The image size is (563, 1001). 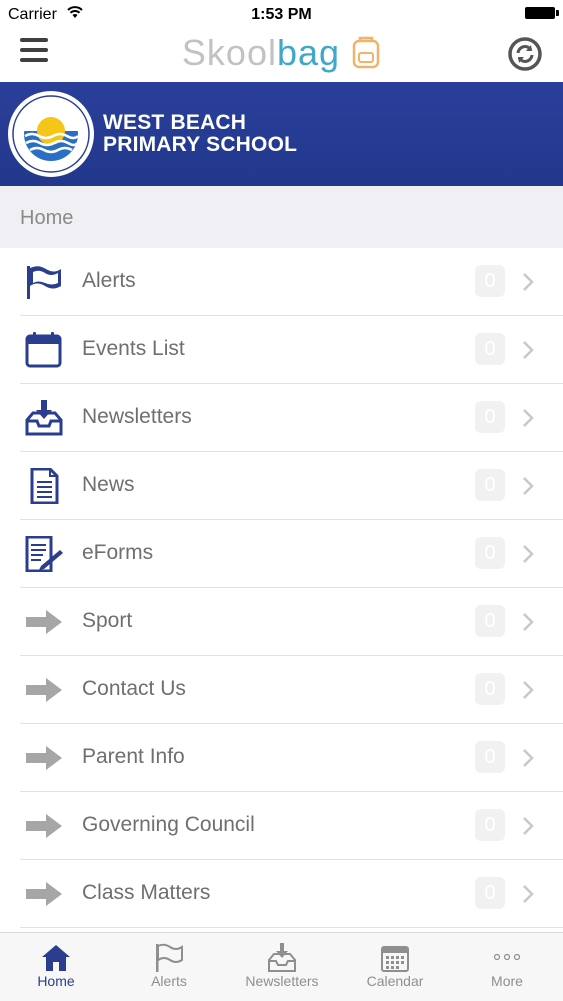 What do you see at coordinates (146, 892) in the screenshot?
I see `menu-item-label: Class Matters` at bounding box center [146, 892].